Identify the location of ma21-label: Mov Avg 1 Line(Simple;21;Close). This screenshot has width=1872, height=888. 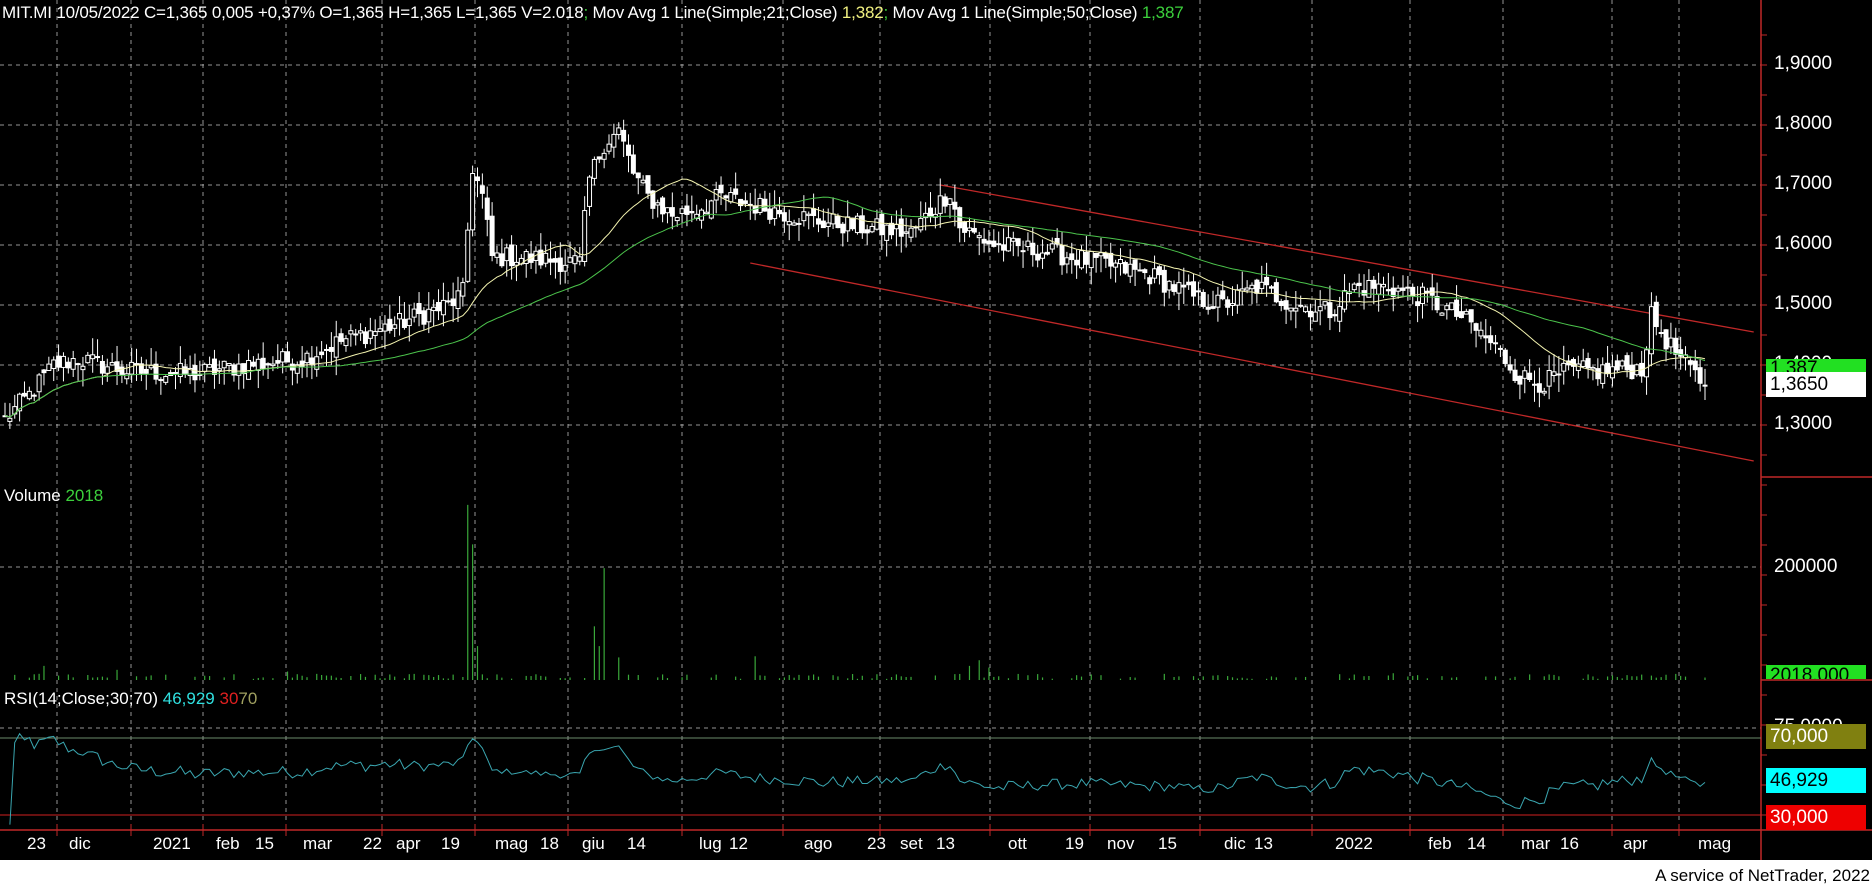
(715, 12).